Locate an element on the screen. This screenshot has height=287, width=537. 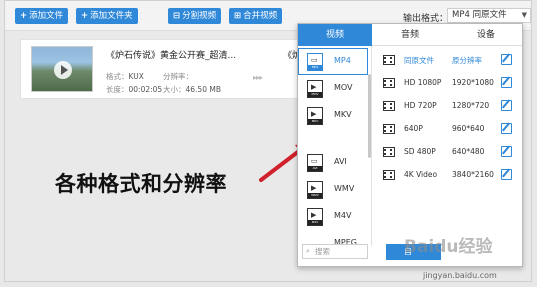
format-item-m4v: ▶ M4V M4V is located at coordinates (333, 216).